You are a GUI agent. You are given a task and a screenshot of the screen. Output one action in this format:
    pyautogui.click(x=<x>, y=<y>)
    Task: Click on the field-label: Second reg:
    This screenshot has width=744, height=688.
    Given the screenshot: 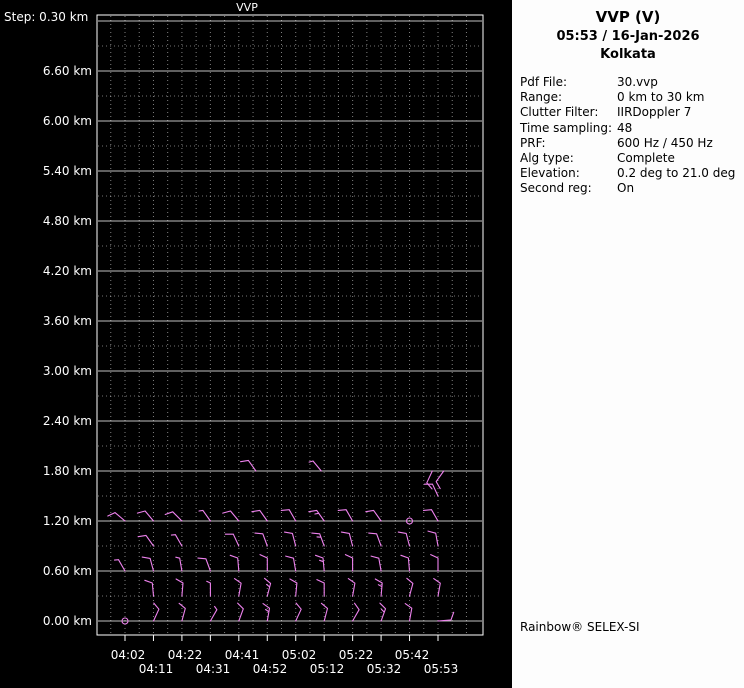 What is the action you would take?
    pyautogui.click(x=556, y=188)
    